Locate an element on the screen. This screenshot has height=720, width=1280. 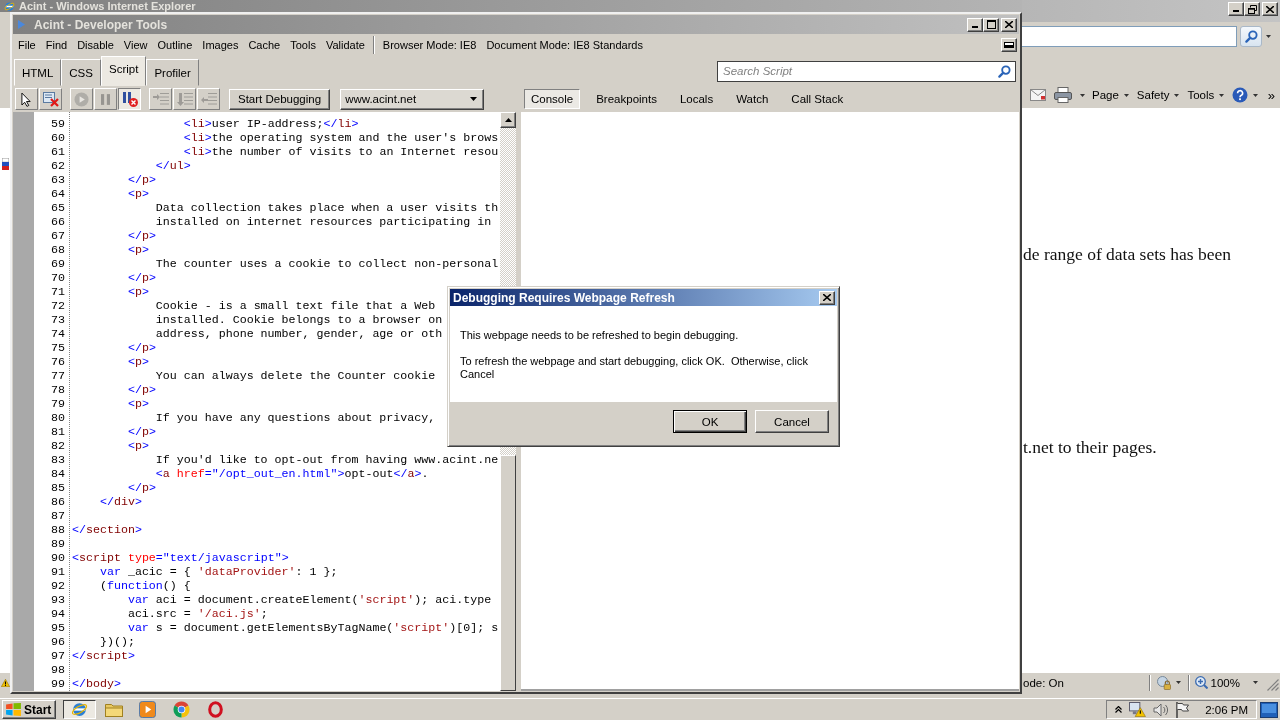
line-number: 73 is located at coordinates (58, 319).